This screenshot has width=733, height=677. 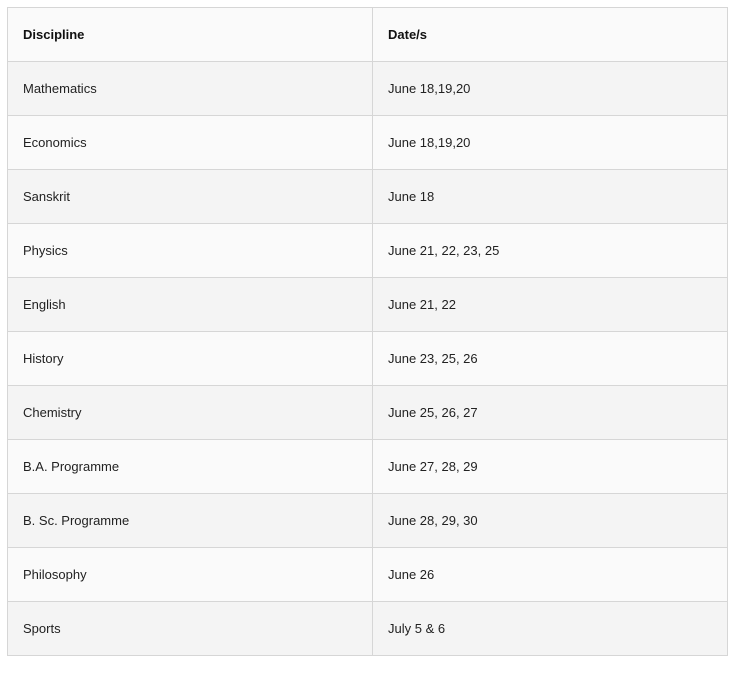 I want to click on table-row: Physics June 21, 22, 23, 25, so click(x=367, y=250).